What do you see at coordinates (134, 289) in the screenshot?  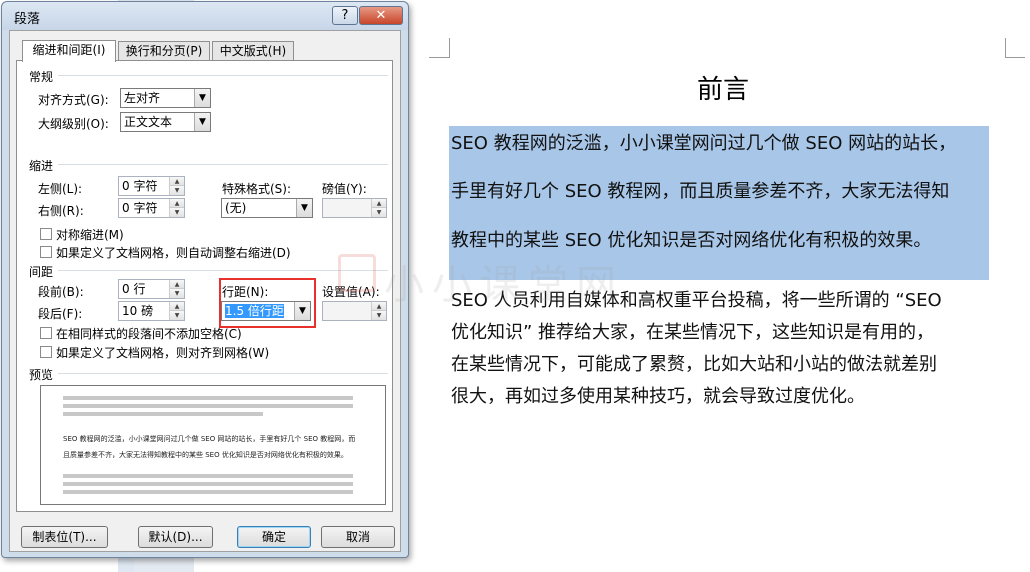 I see `space-before-value: 0 行` at bounding box center [134, 289].